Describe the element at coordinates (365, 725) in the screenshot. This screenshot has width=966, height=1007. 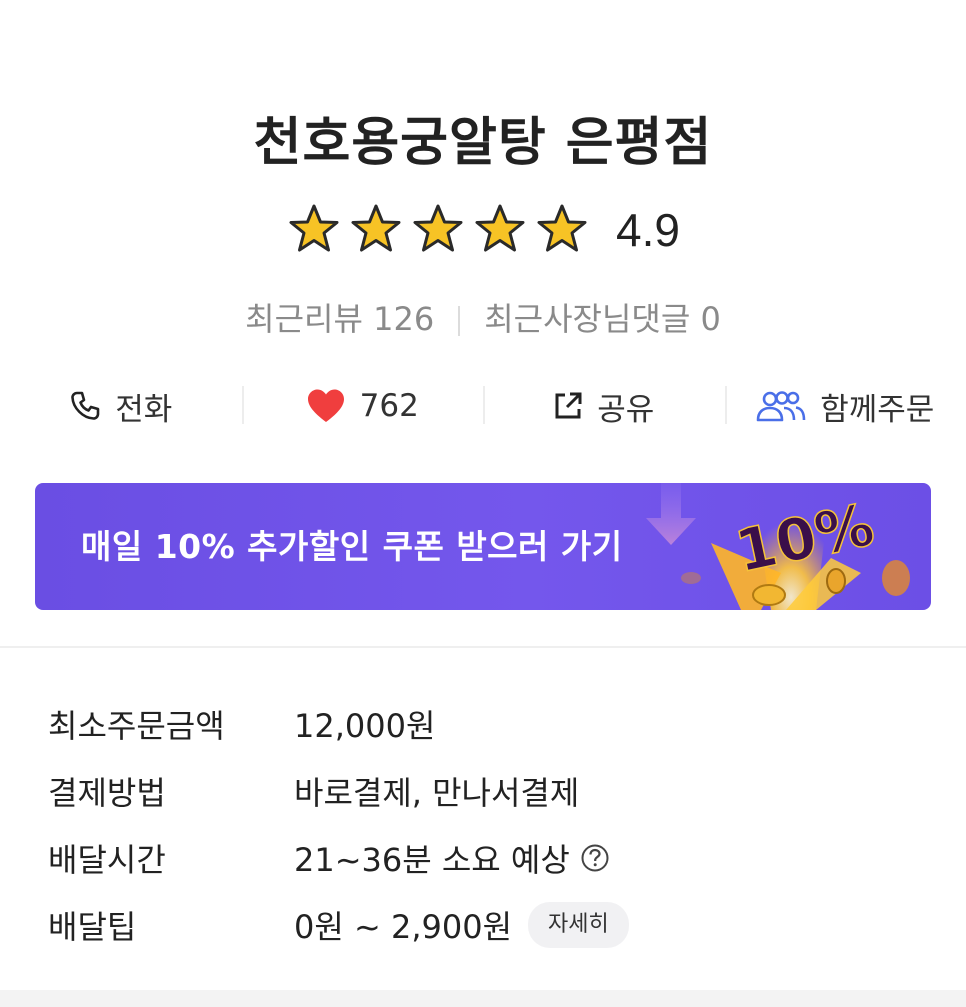
I see `min-order-value: 12,000원` at that location.